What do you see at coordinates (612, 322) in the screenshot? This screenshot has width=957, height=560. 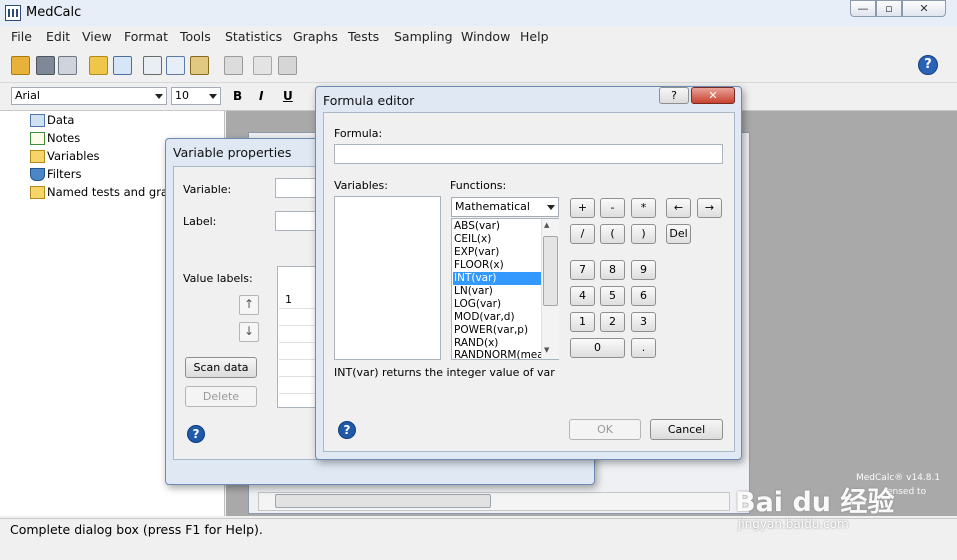 I see `digit-2-button: 2` at bounding box center [612, 322].